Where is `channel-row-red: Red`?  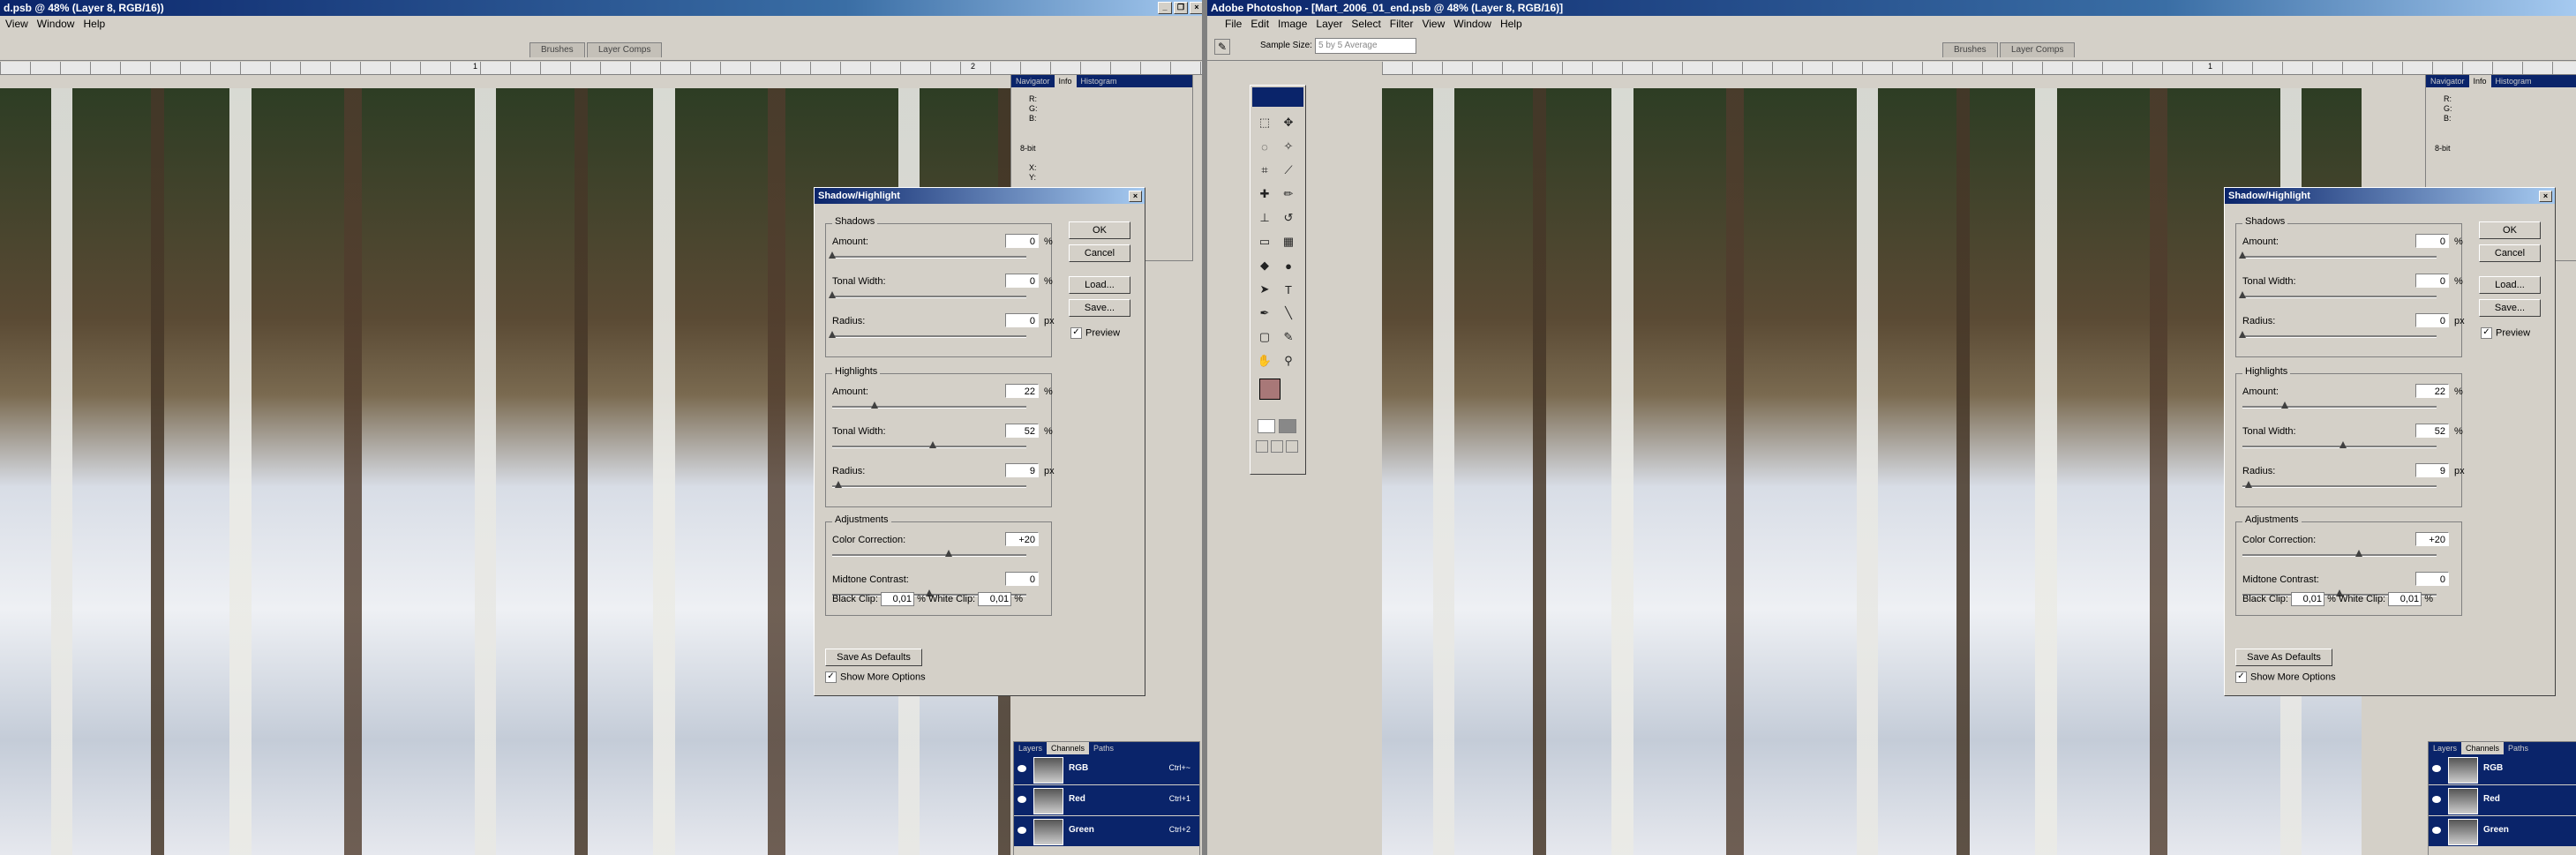 channel-row-red: Red is located at coordinates (2502, 800).